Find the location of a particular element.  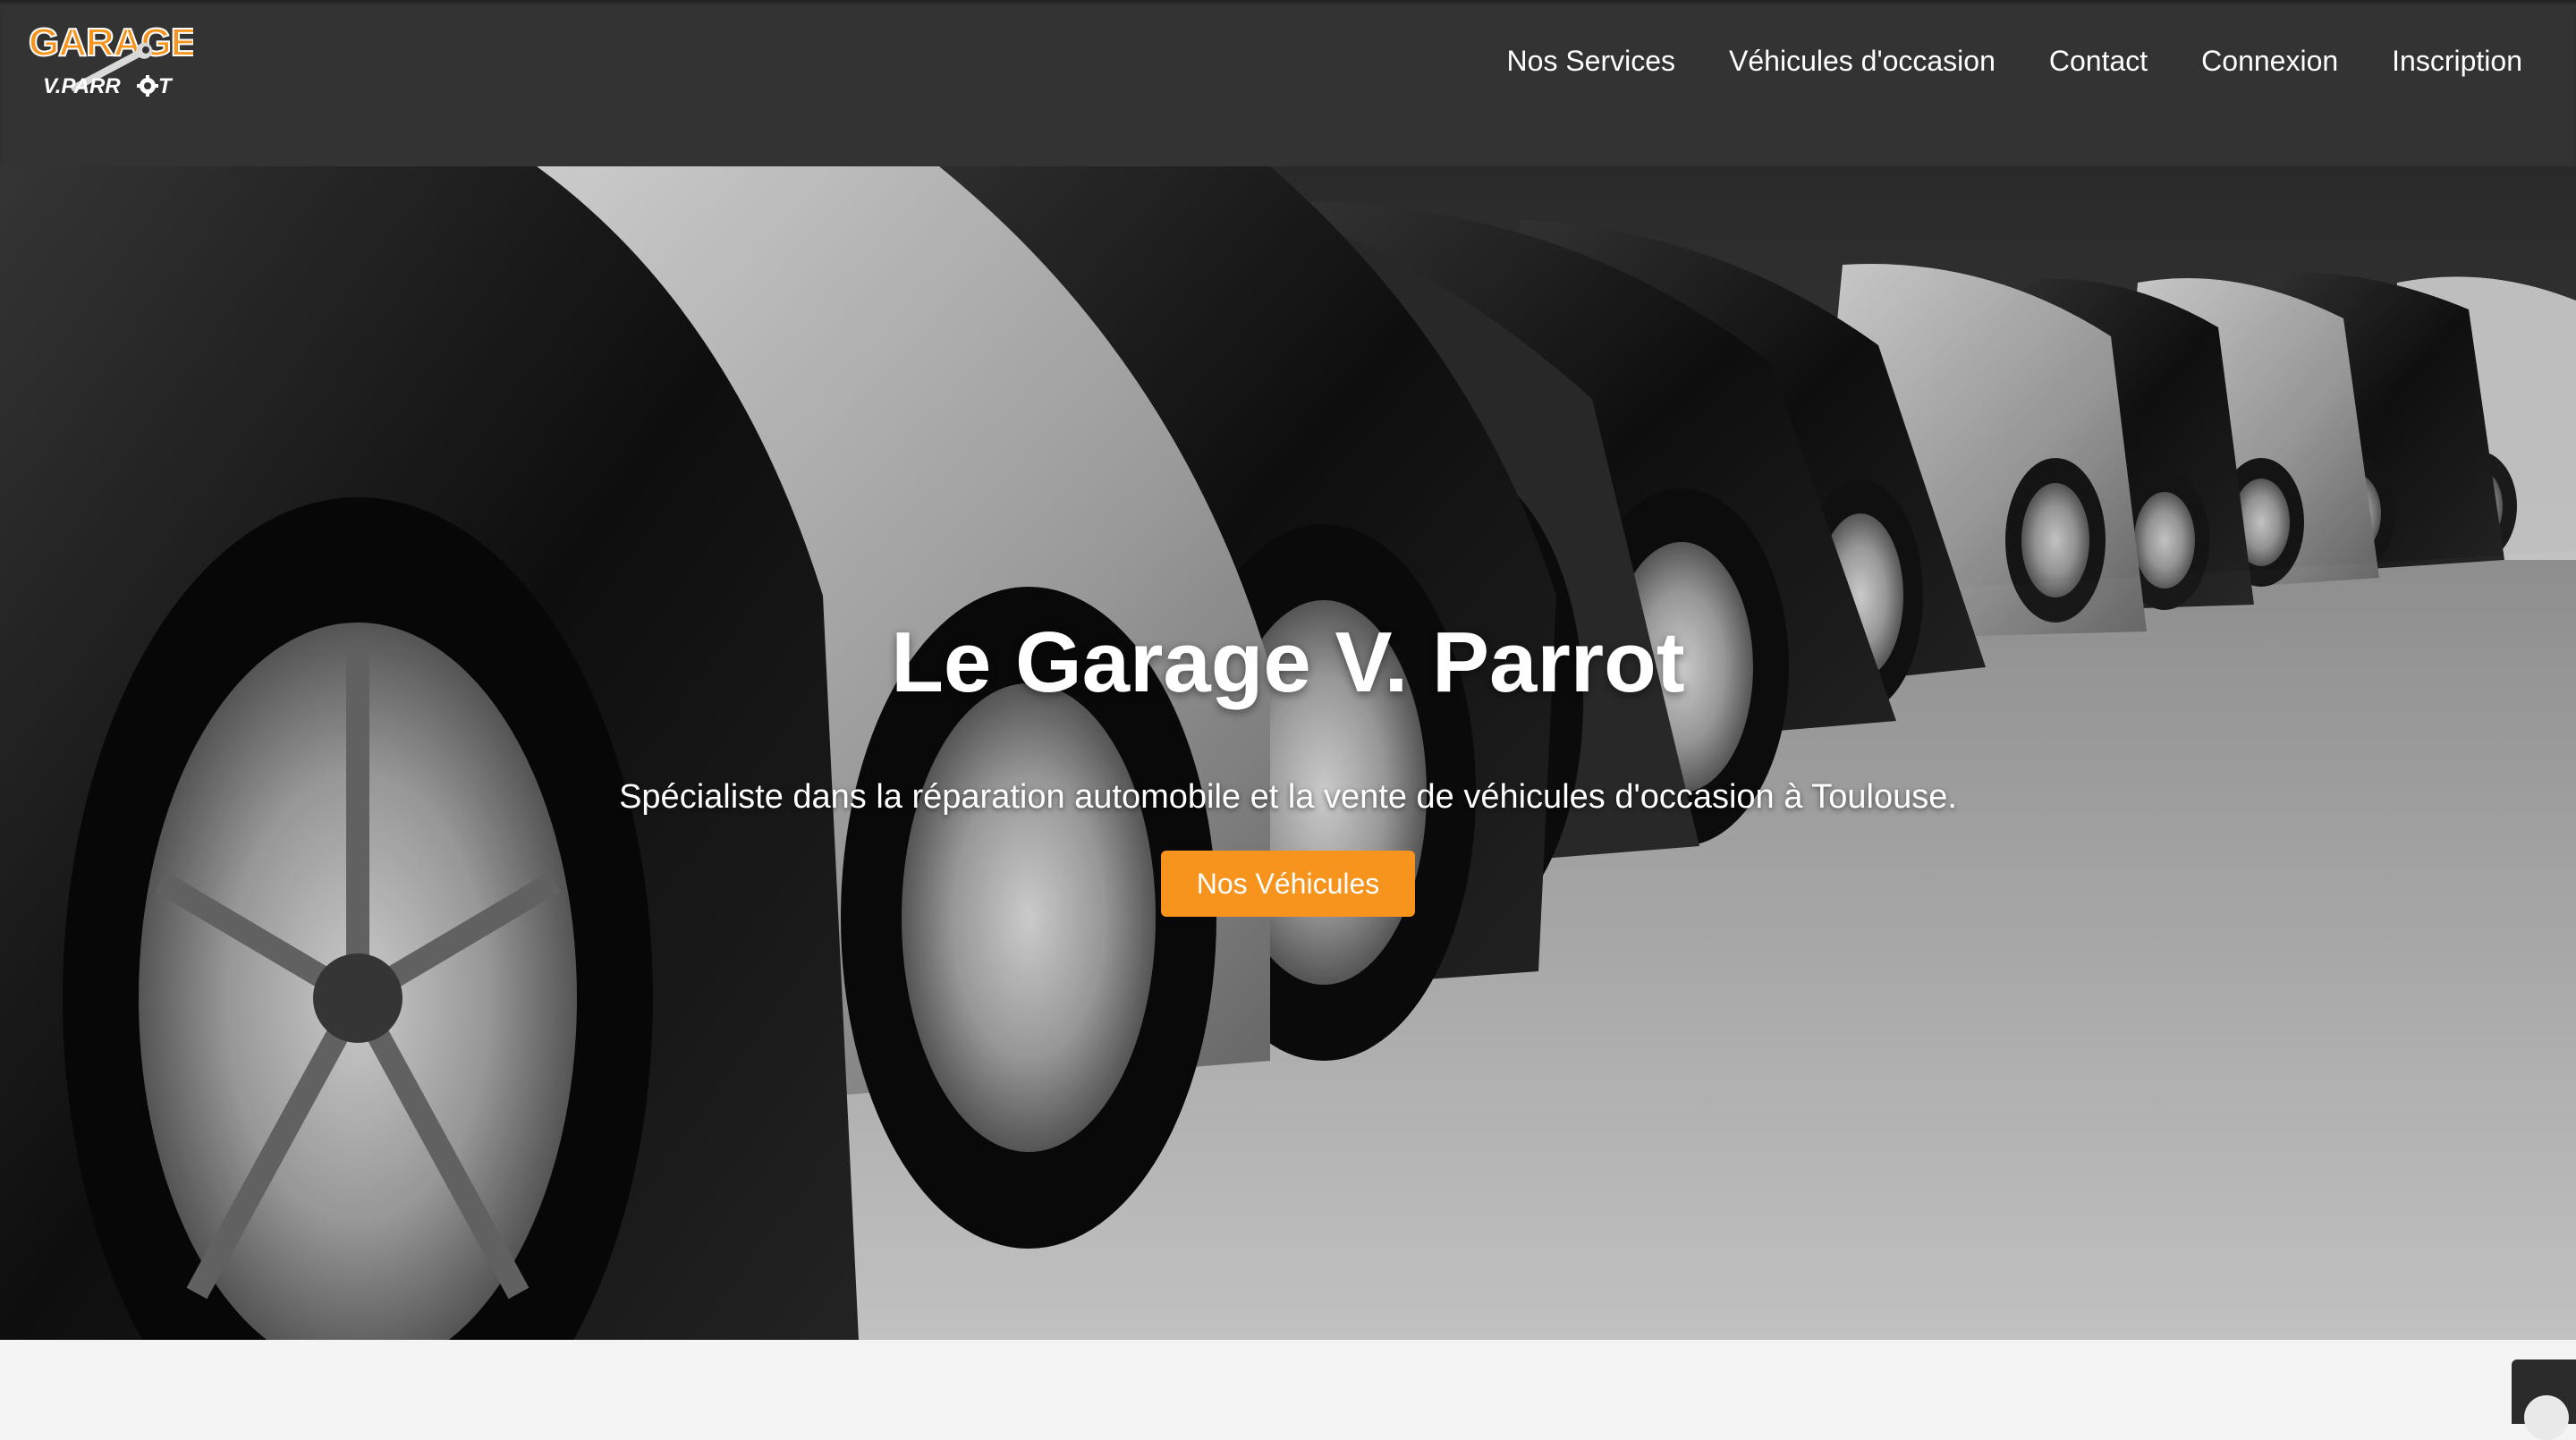

chat-widget-button is located at coordinates (2544, 1400).